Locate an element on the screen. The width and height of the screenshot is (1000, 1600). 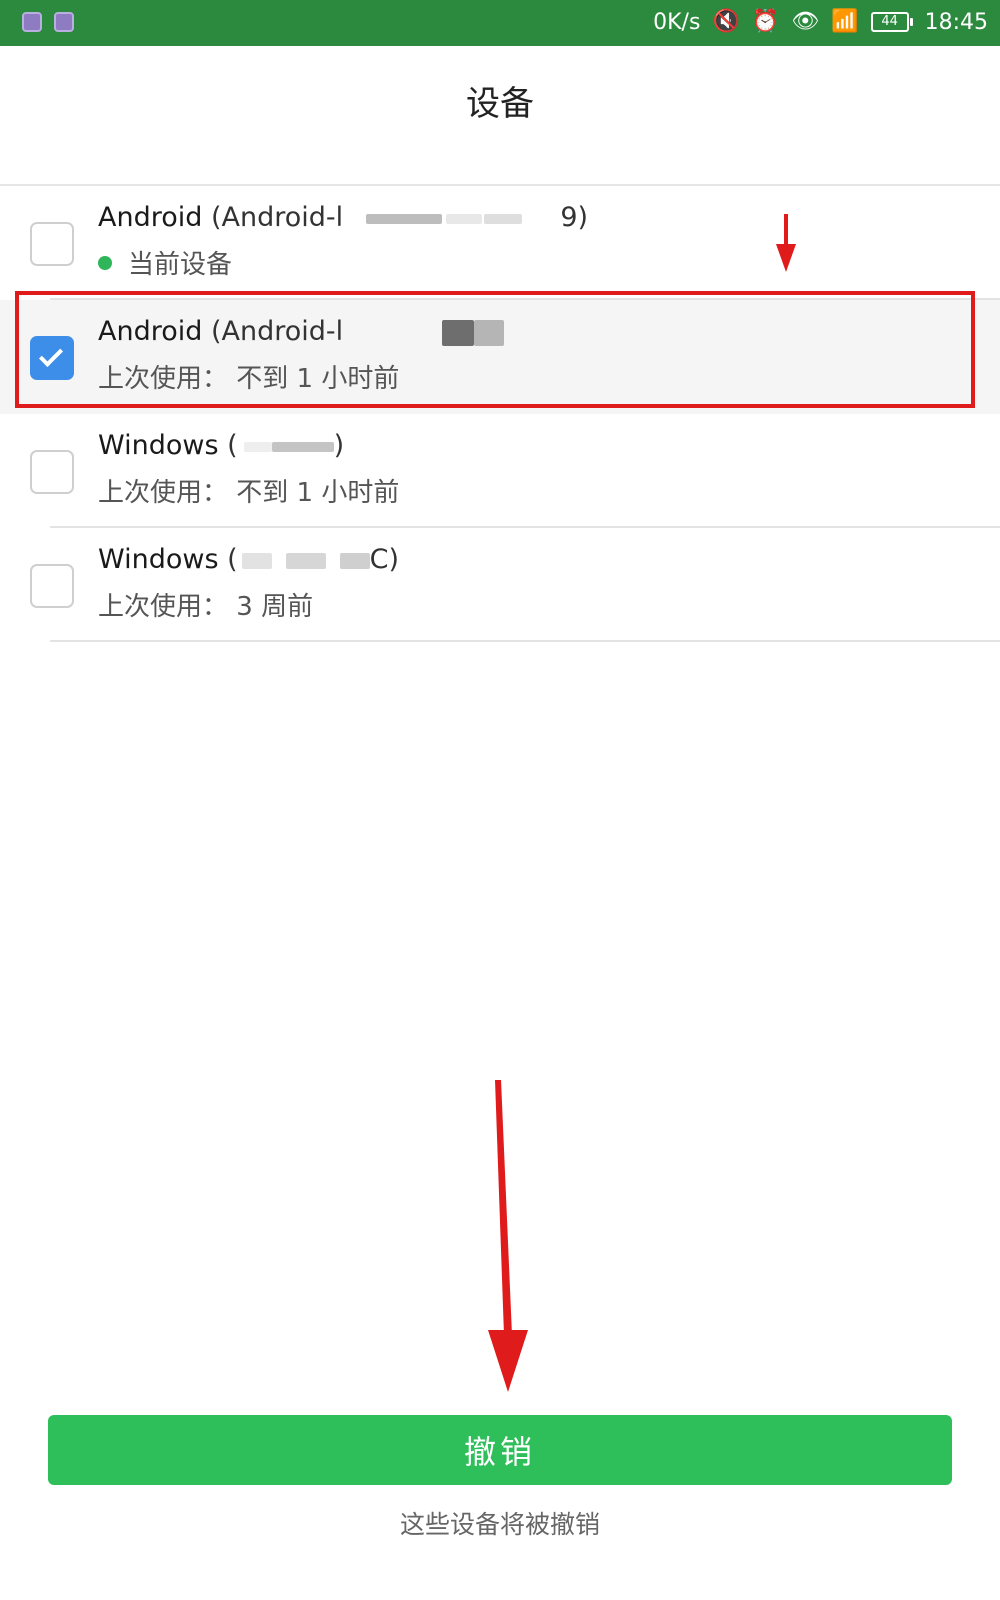
battery-icon: 44 is located at coordinates (891, 22).